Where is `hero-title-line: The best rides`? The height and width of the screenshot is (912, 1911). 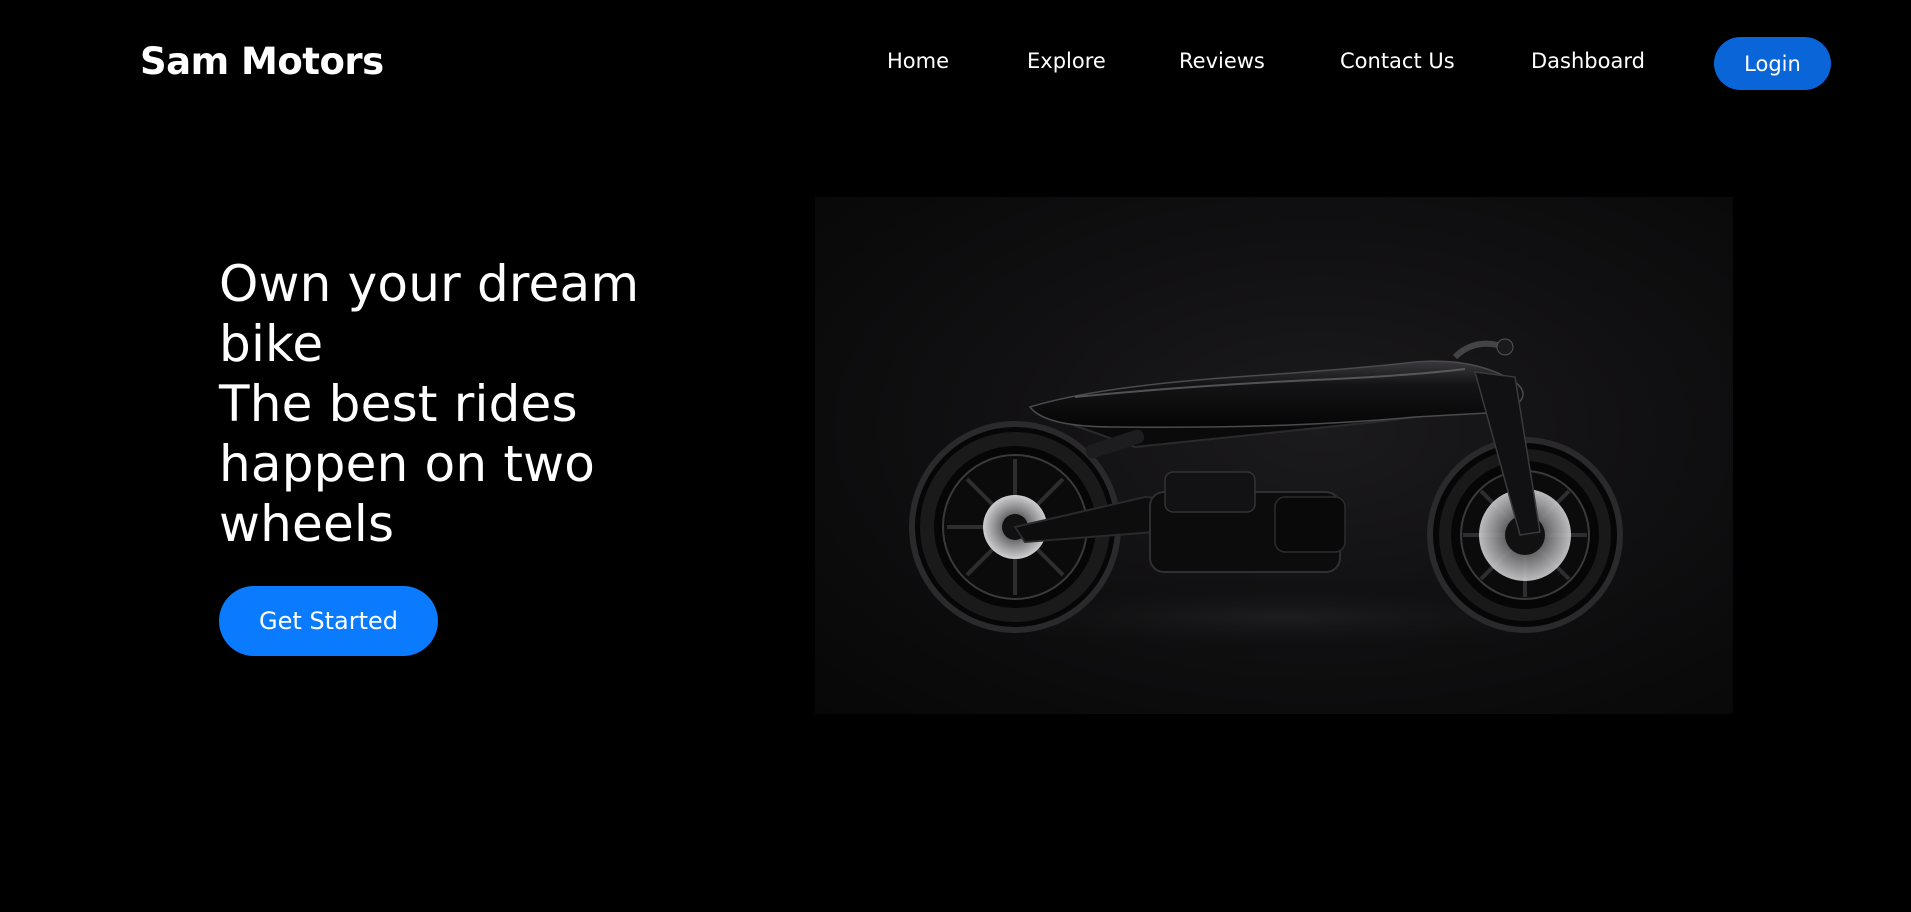 hero-title-line: The best rides is located at coordinates (398, 404).